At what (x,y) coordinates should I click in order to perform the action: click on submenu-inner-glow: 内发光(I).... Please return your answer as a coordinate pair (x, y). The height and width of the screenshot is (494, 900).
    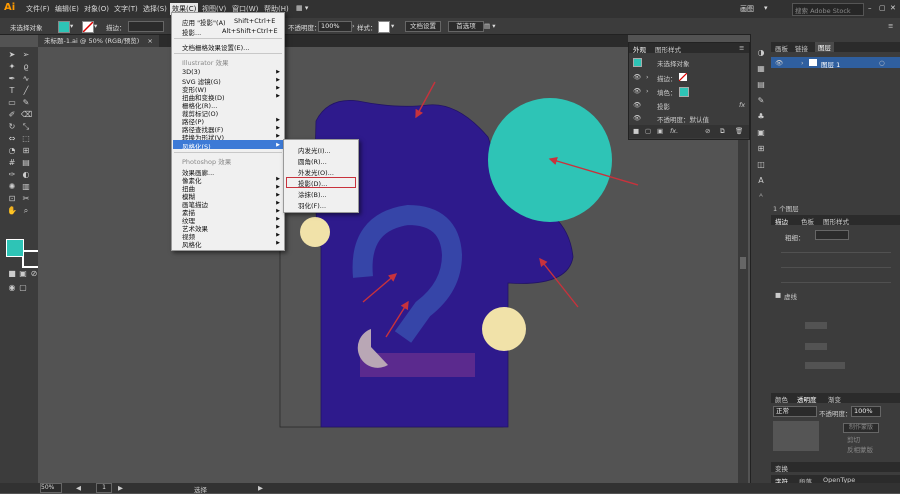
    Looking at the image, I should click on (314, 150).